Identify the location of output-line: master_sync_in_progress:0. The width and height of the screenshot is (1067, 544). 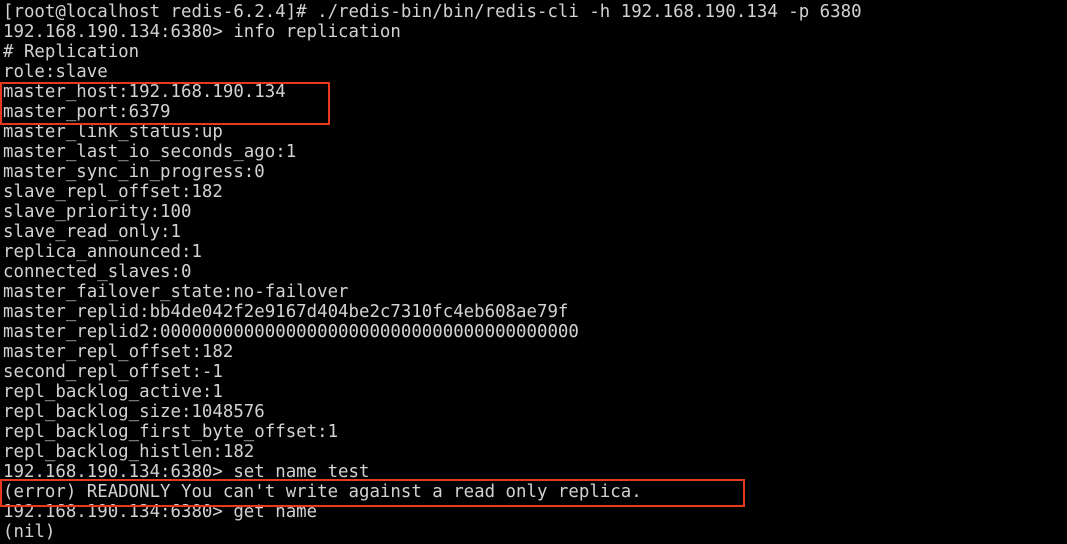
(134, 172).